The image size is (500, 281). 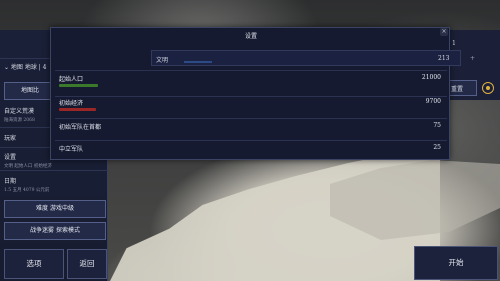 I want to click on date-section: 日期 1.5 五月 4079 公元前, so click(x=58, y=184).